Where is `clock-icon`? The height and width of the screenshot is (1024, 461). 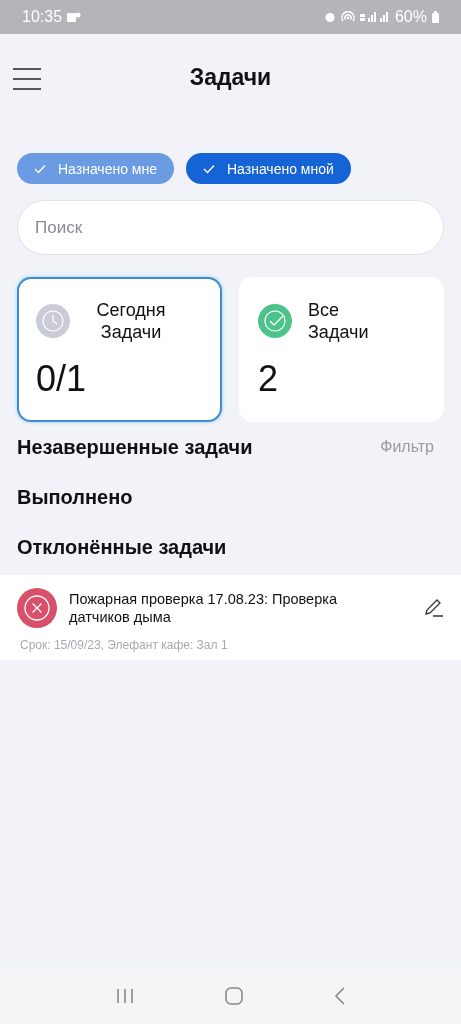 clock-icon is located at coordinates (53, 321).